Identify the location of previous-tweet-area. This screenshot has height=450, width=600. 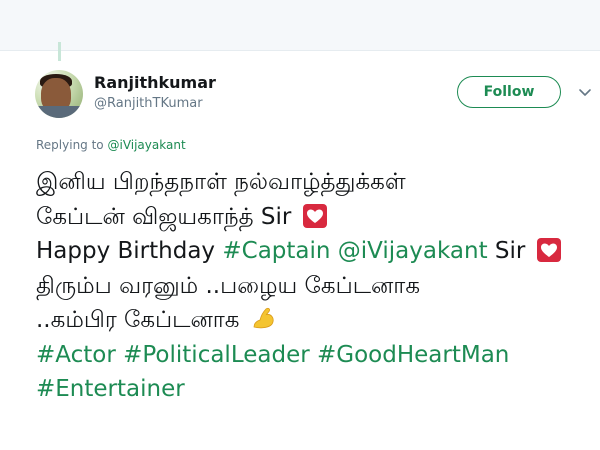
(300, 25).